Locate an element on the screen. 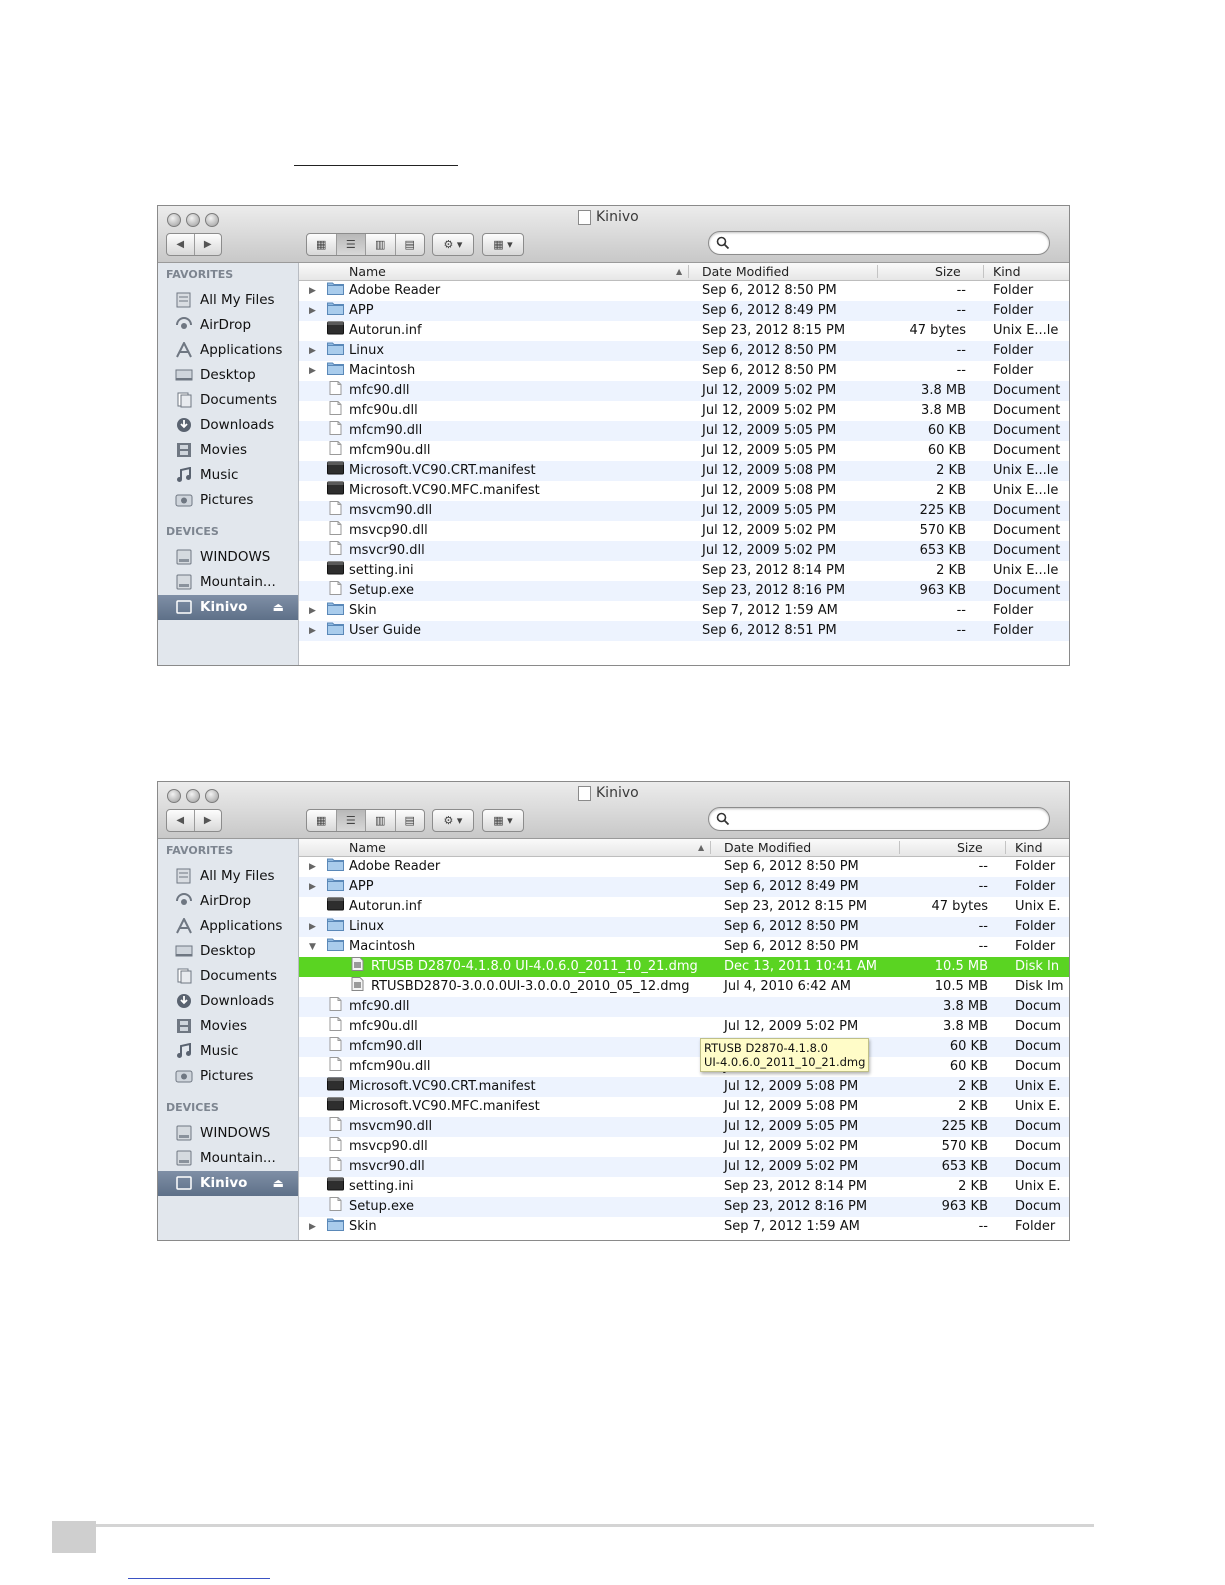 The width and height of the screenshot is (1225, 1585). sidebar-item-pictures: Pictures is located at coordinates (228, 1076).